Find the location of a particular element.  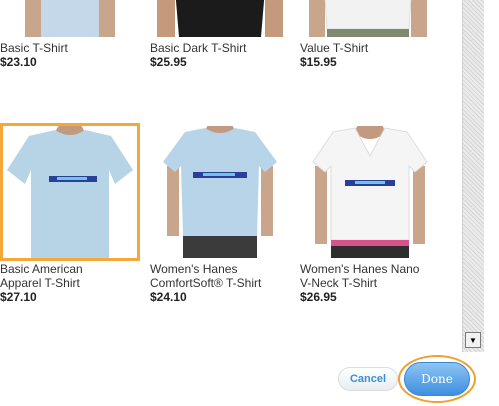

product-card-basic-tshirt: Basic T-Shirt $23.10 is located at coordinates (70, 34).